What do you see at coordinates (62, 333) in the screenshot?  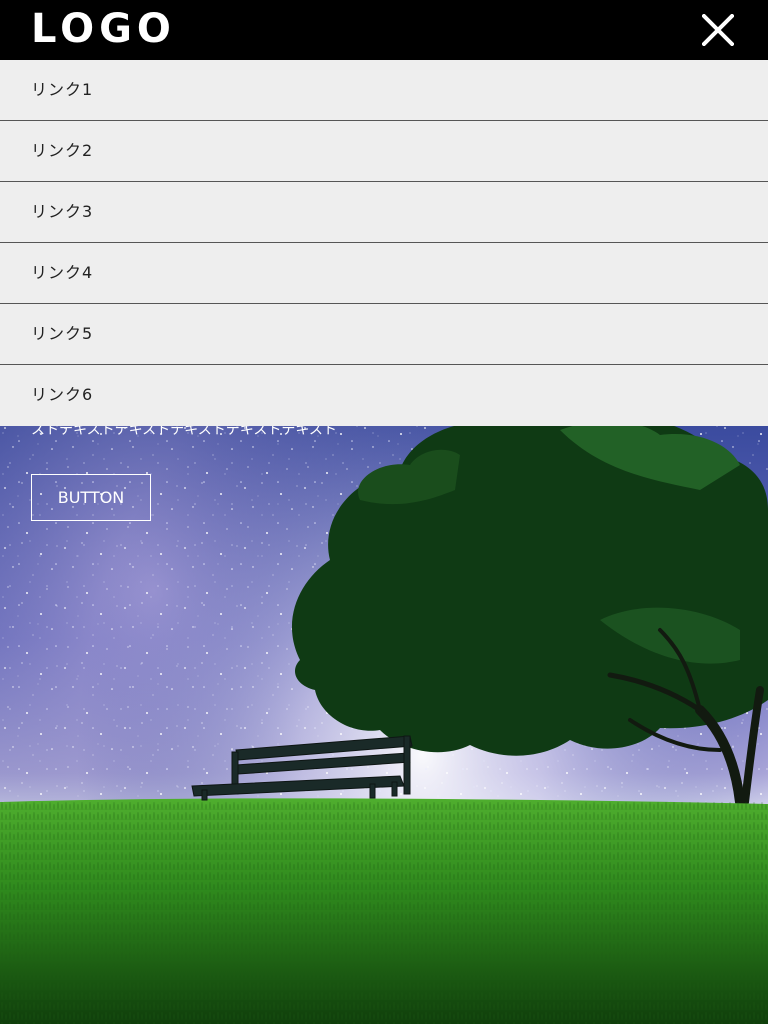 I see `nav-item-label: リンク5` at bounding box center [62, 333].